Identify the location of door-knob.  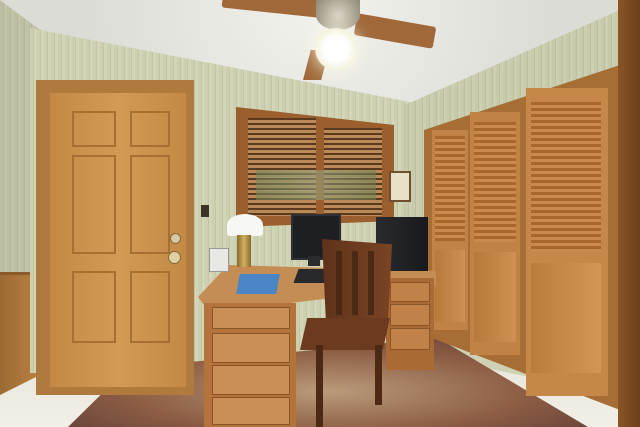
(174, 257).